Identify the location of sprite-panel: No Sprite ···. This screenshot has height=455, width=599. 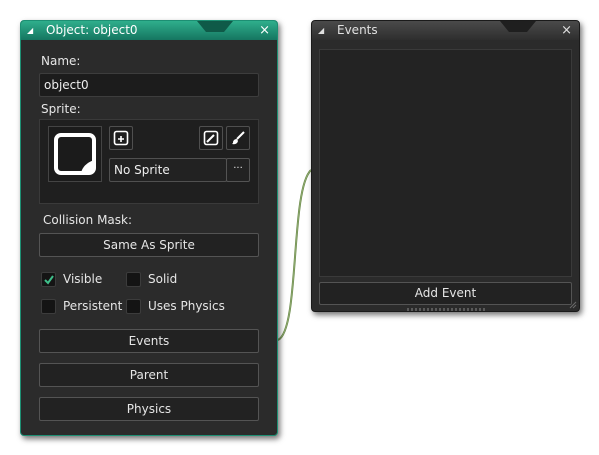
(149, 161).